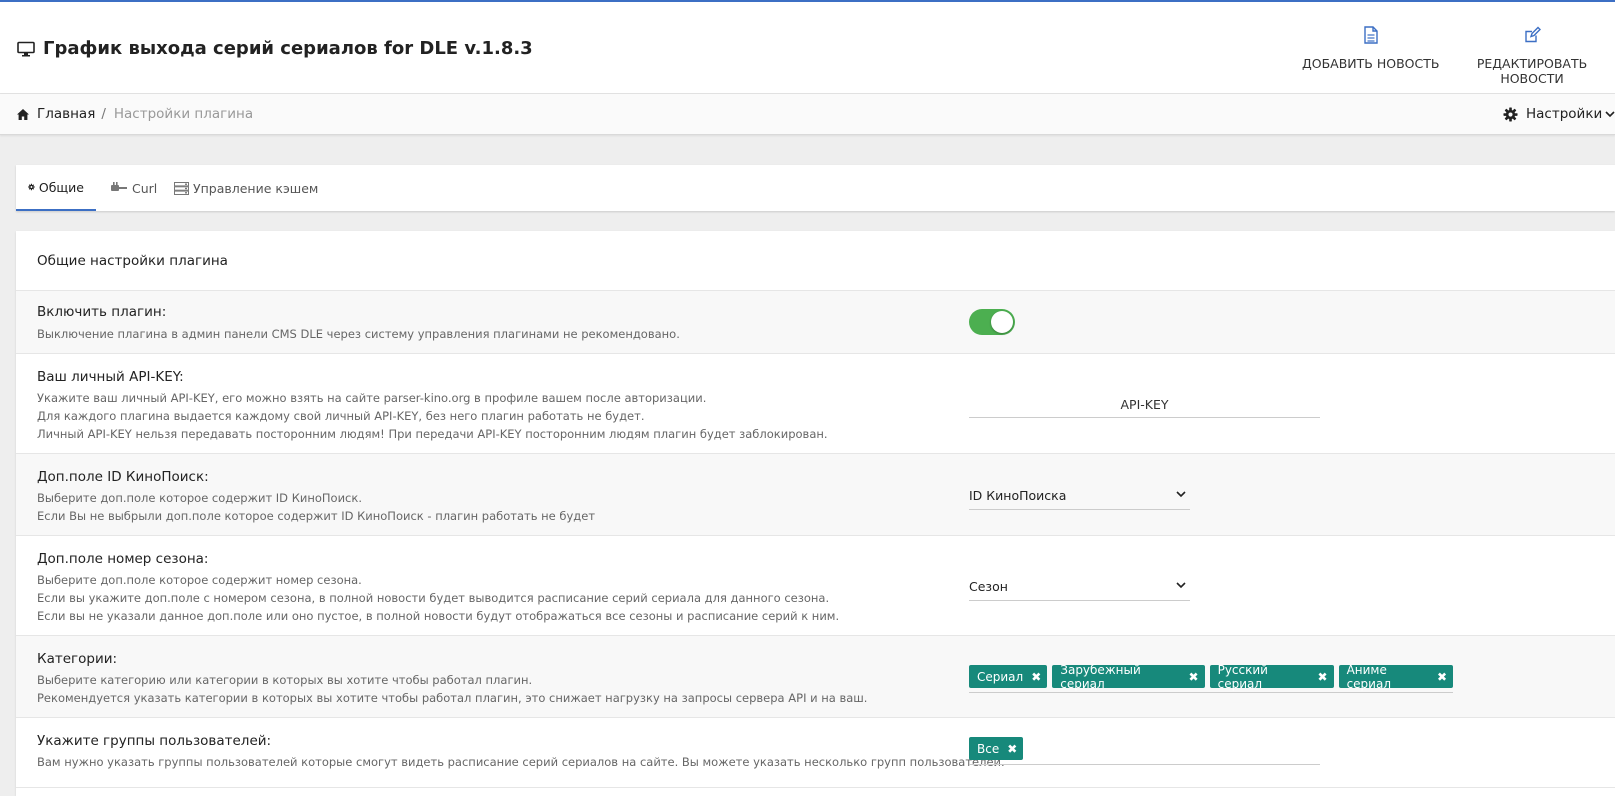 This screenshot has width=1615, height=796. Describe the element at coordinates (815, 261) in the screenshot. I see `panel-title: Общие настройки плагина` at that location.